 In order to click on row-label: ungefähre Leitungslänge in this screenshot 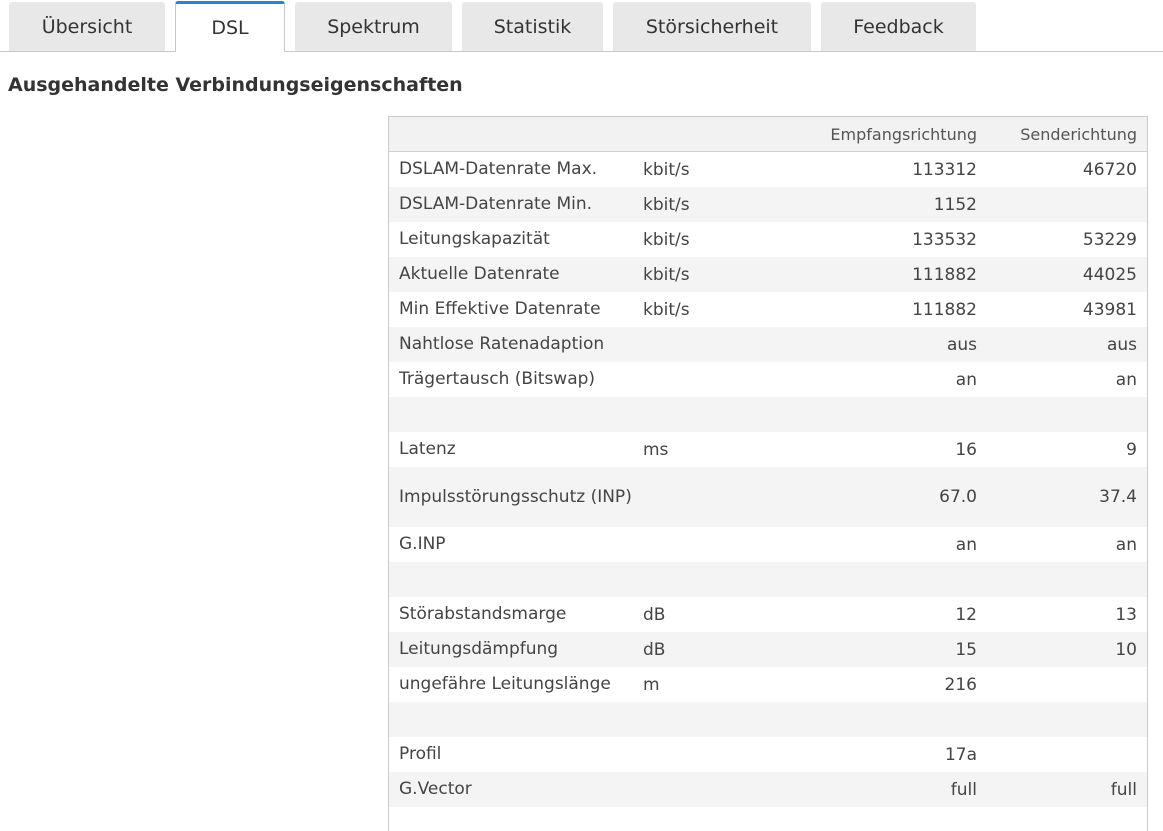, I will do `click(505, 684)`.